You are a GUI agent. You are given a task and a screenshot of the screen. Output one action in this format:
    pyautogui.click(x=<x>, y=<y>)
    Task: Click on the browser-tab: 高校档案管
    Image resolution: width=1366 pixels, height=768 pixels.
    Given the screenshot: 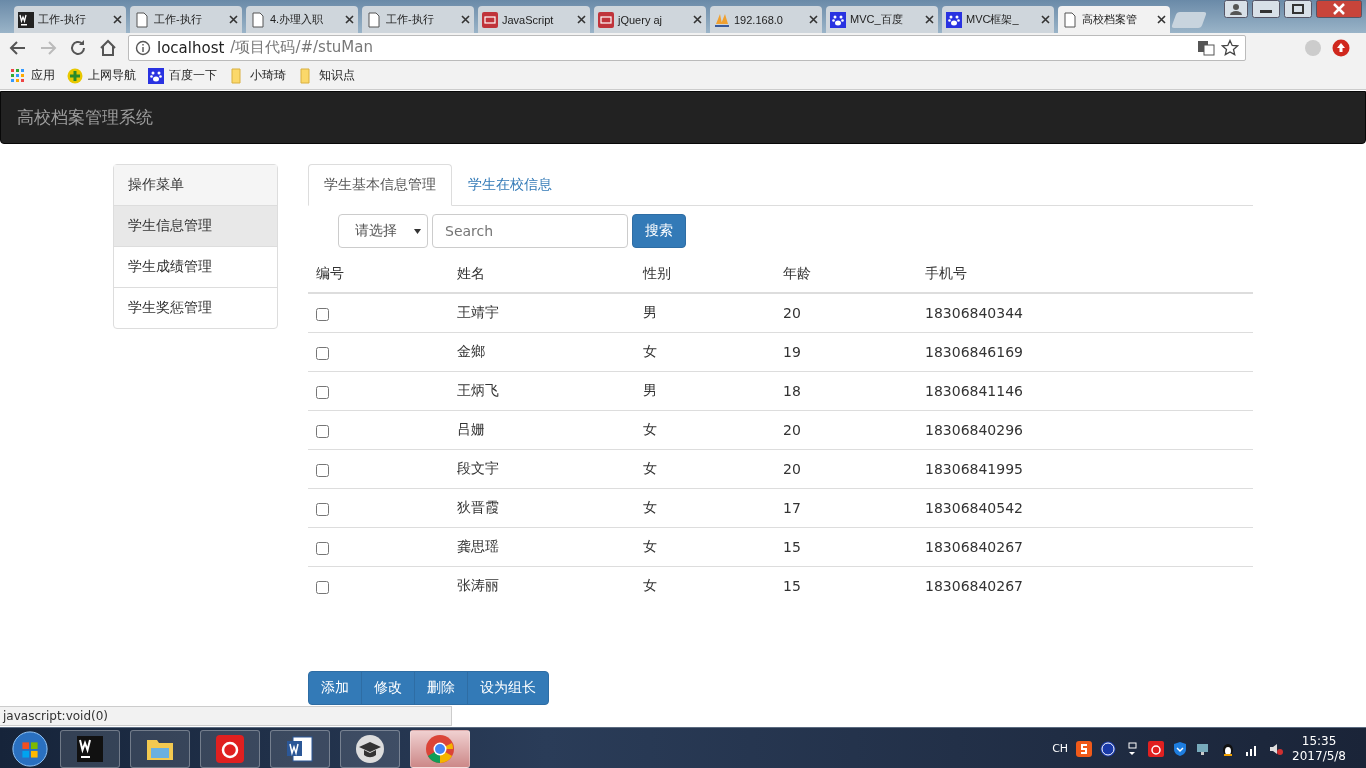 What is the action you would take?
    pyautogui.click(x=1114, y=19)
    